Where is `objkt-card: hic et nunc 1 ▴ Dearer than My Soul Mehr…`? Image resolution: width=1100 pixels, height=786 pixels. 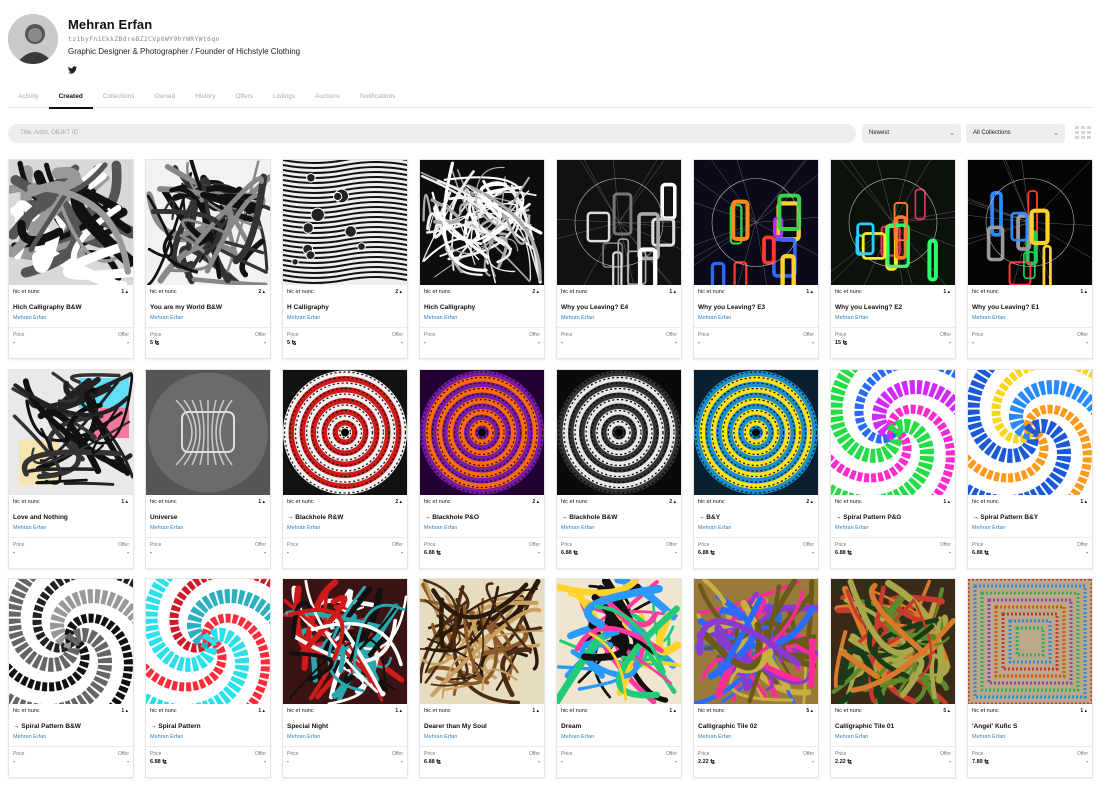 objkt-card: hic et nunc 1 ▴ Dearer than My Soul Mehr… is located at coordinates (482, 678).